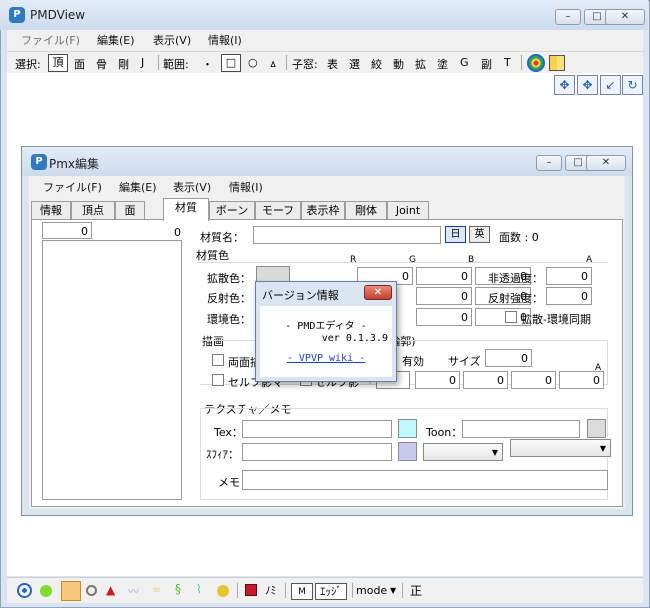 This screenshot has height=608, width=650. I want to click on teal-figure-icon: ⌇, so click(199, 589).